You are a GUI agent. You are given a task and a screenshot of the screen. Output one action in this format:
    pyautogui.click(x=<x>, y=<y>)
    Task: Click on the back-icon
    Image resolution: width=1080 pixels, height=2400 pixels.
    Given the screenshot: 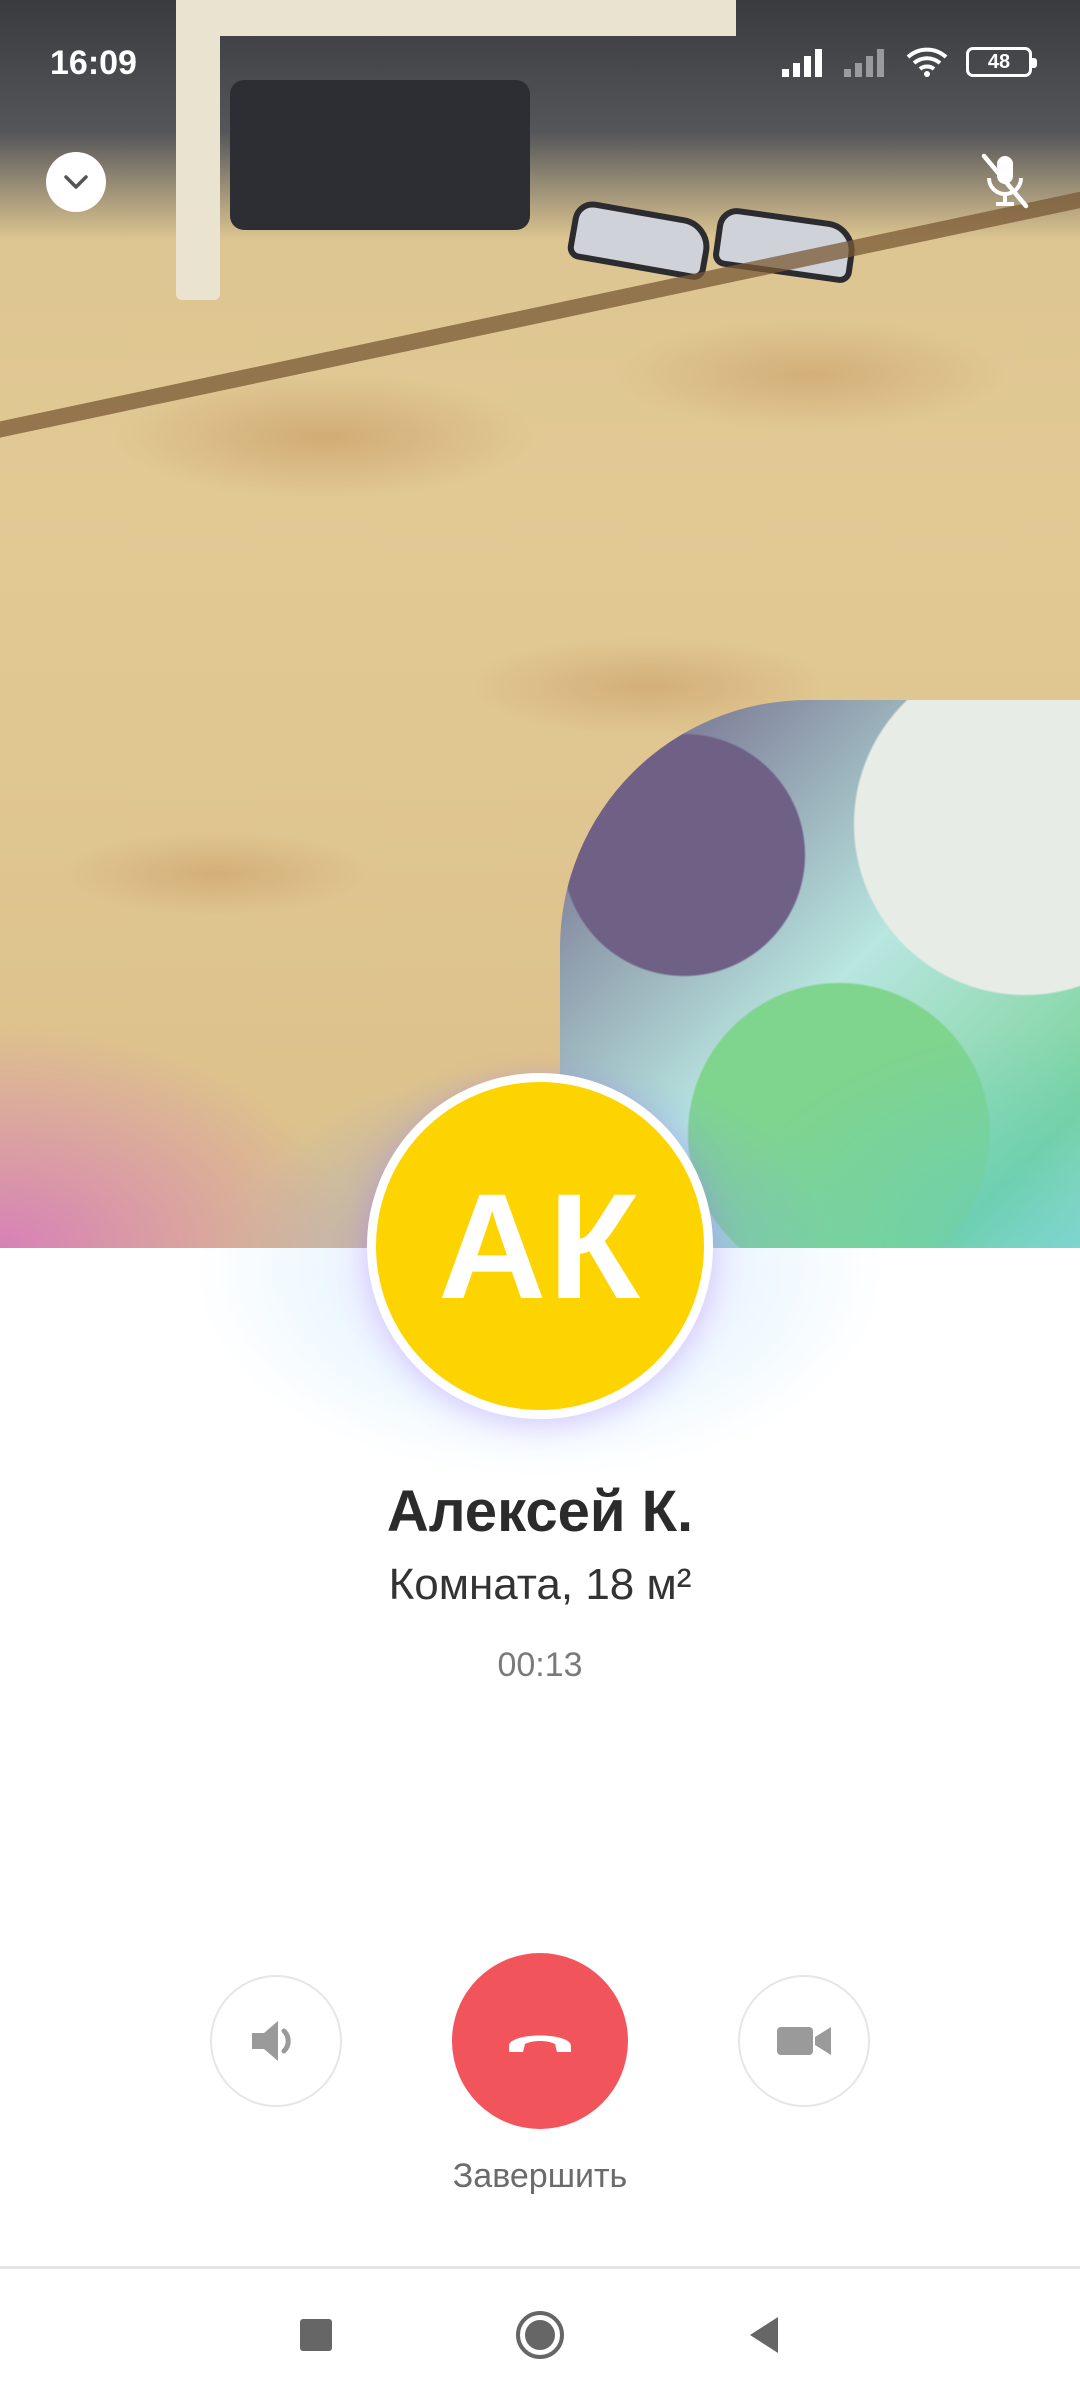 What is the action you would take?
    pyautogui.click(x=764, y=2335)
    